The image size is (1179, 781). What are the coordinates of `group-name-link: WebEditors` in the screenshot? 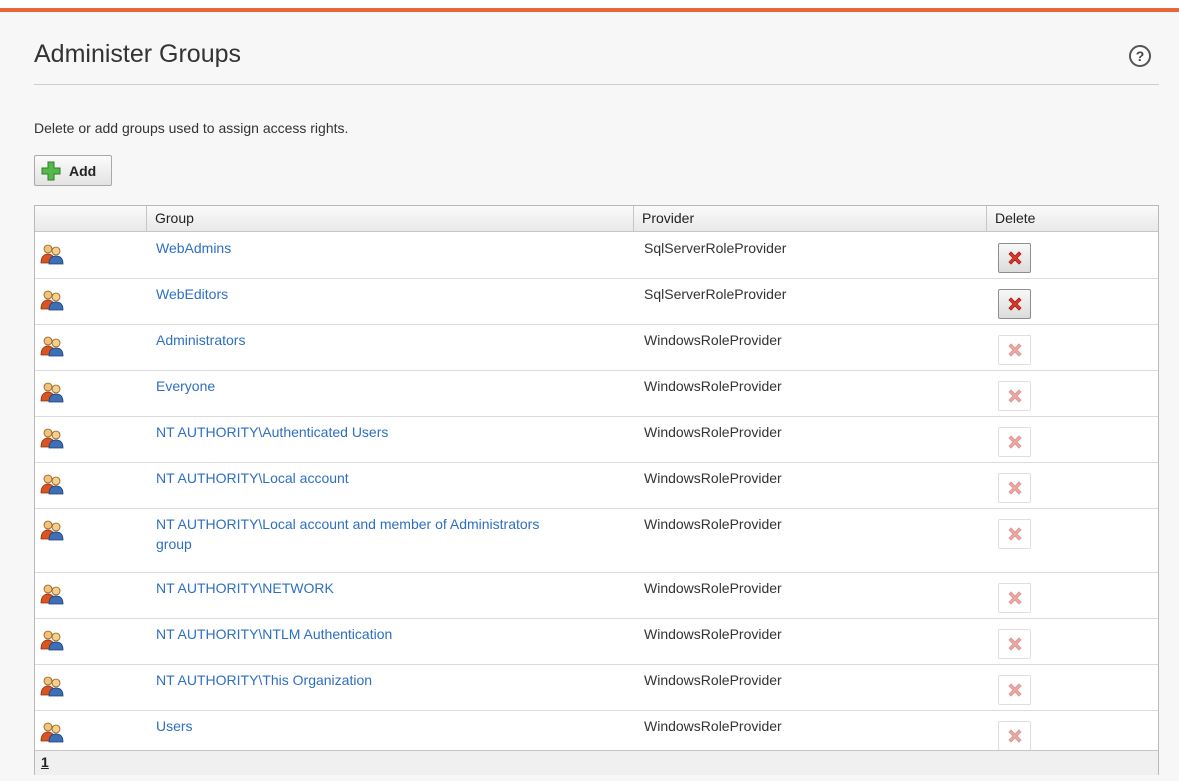 It's located at (366, 294).